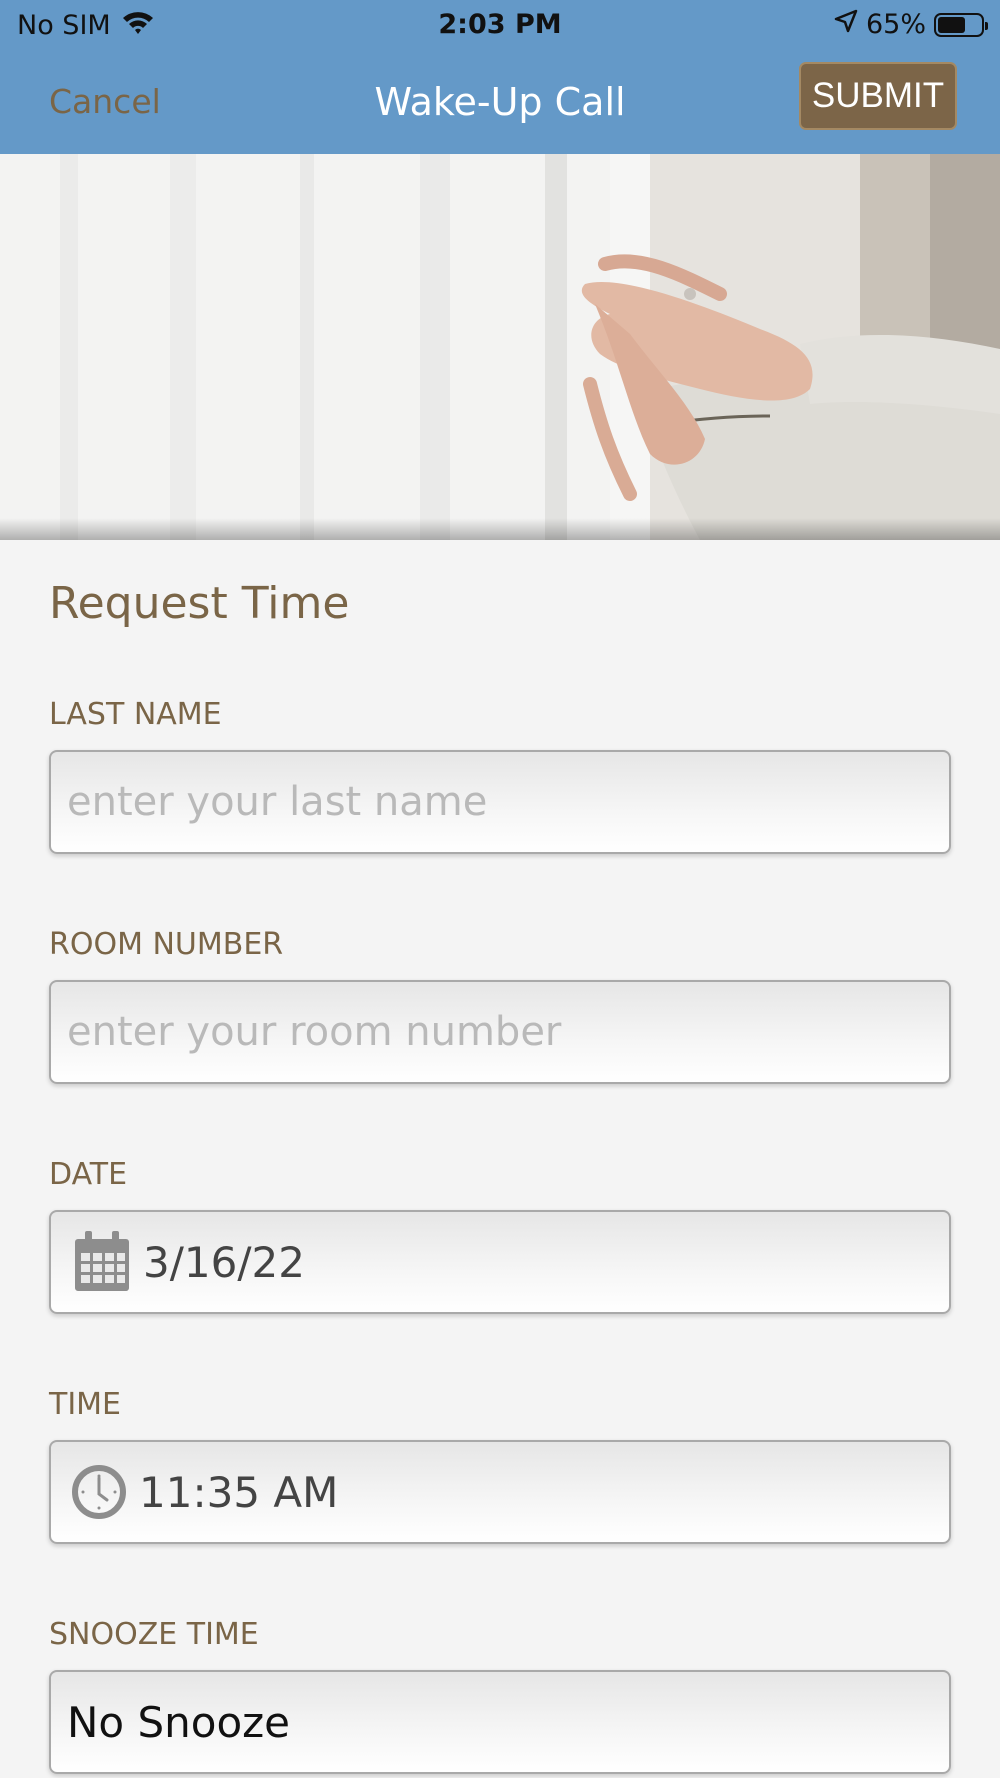 This screenshot has width=1000, height=1778. Describe the element at coordinates (500, 102) in the screenshot. I see `navigation-bar: Cancel Wake-Up Call SUBMIT` at that location.